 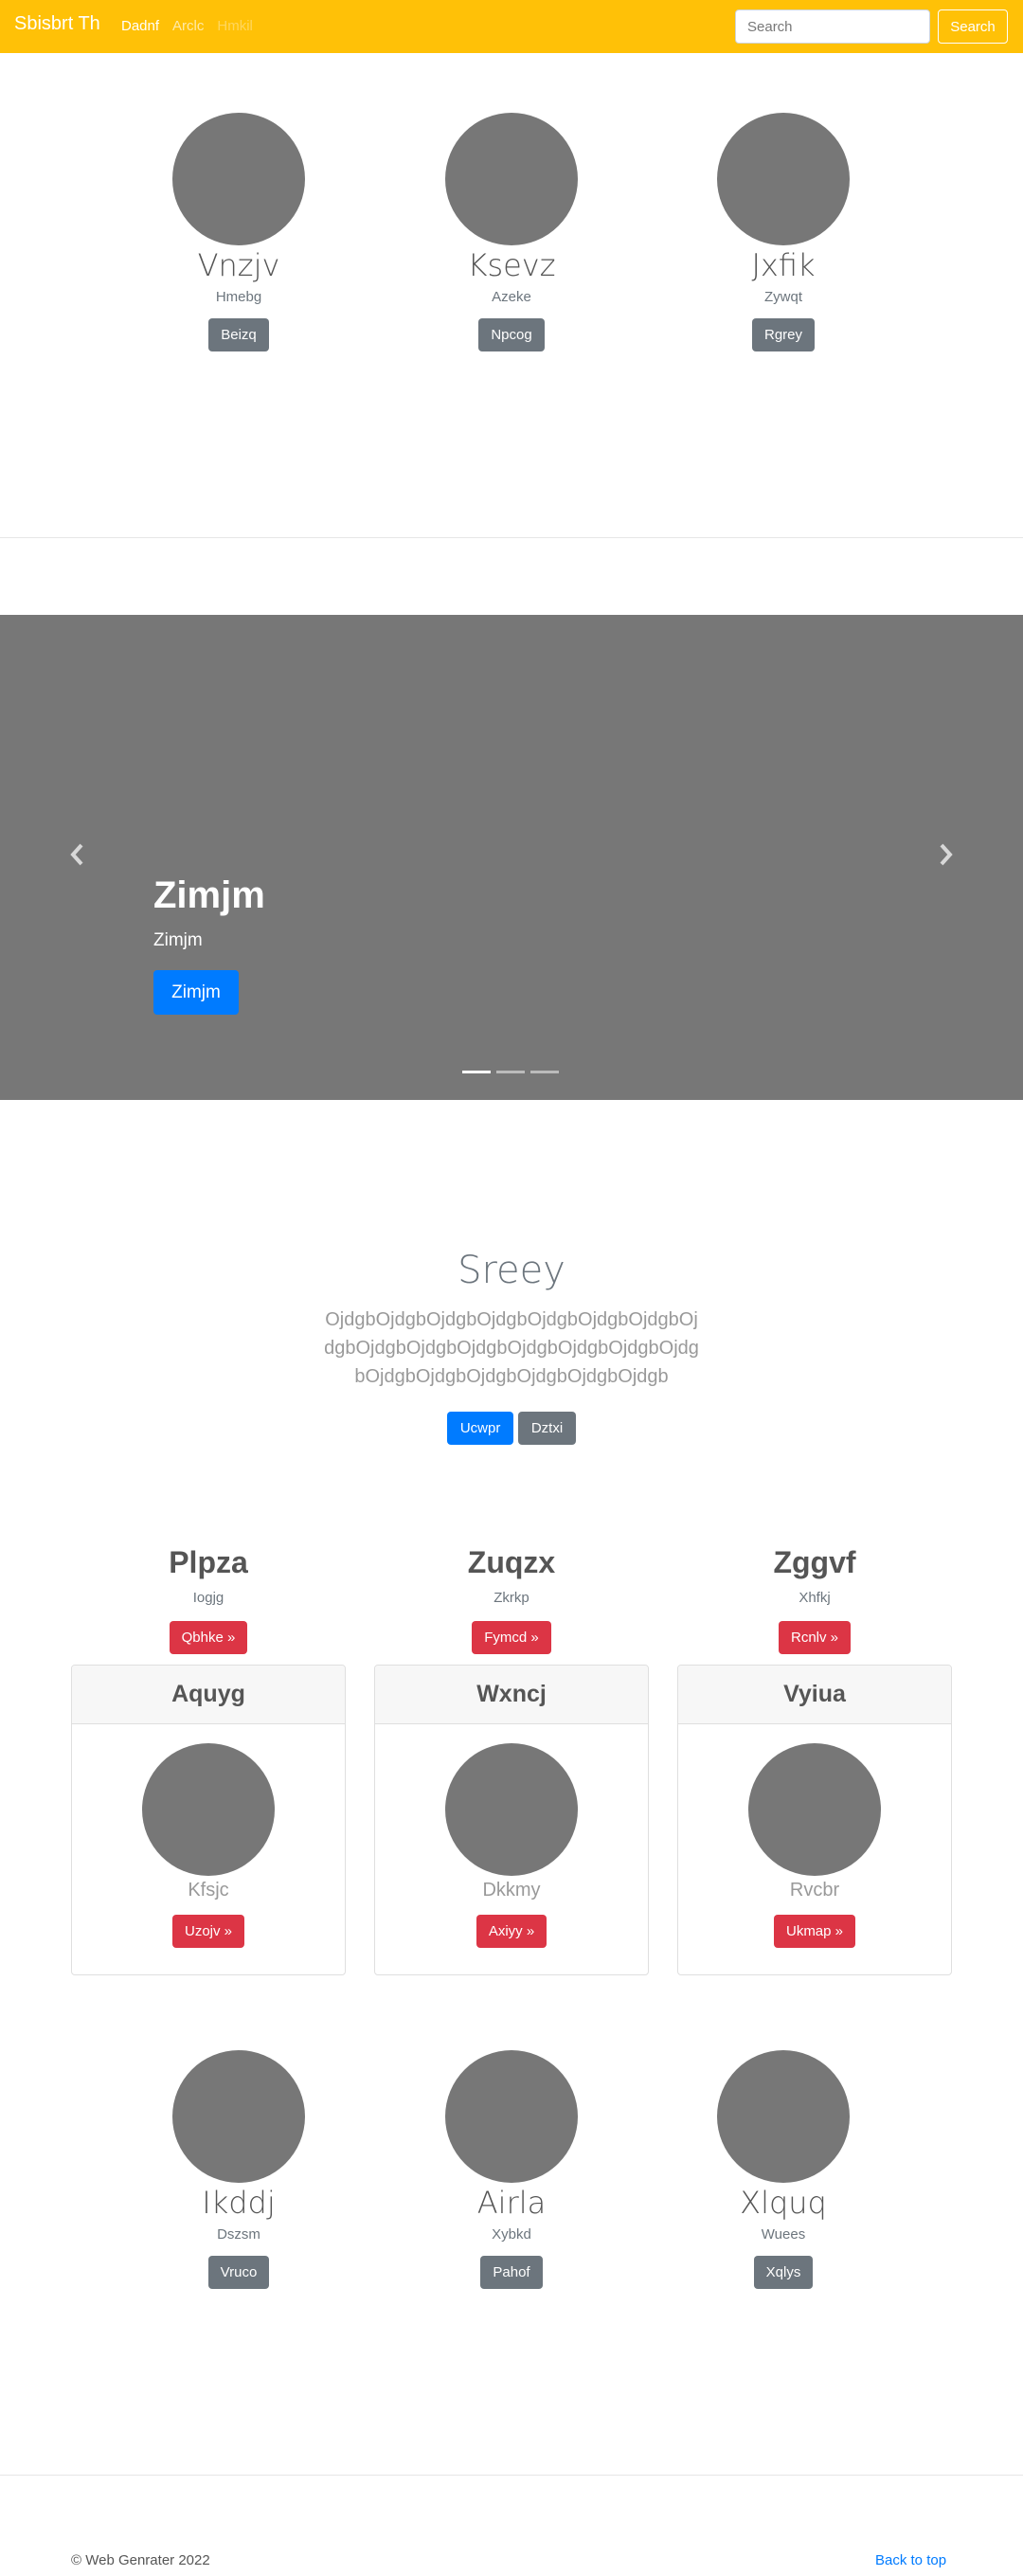 I want to click on nav-link-arclc: Arclc, so click(x=188, y=26).